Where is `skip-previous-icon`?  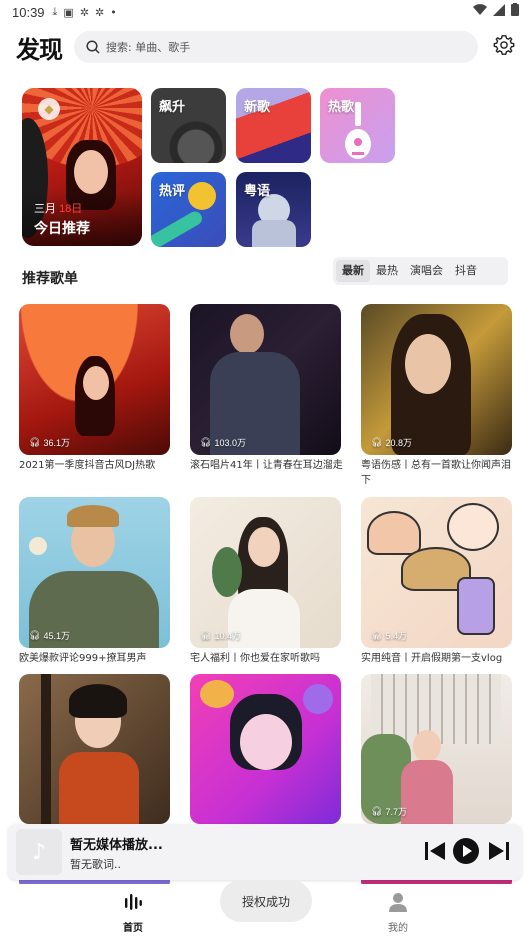
skip-previous-icon is located at coordinates (435, 851).